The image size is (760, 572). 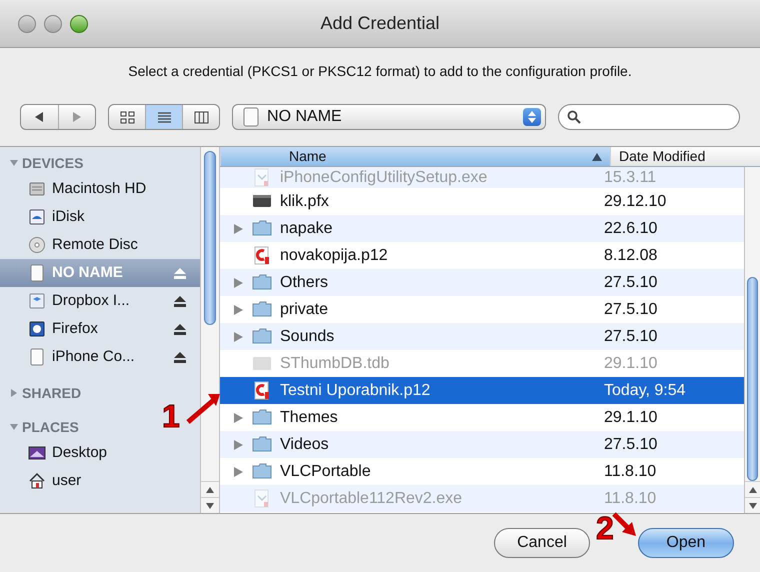 I want to click on file-row: Videos 27.5.10, so click(x=482, y=444).